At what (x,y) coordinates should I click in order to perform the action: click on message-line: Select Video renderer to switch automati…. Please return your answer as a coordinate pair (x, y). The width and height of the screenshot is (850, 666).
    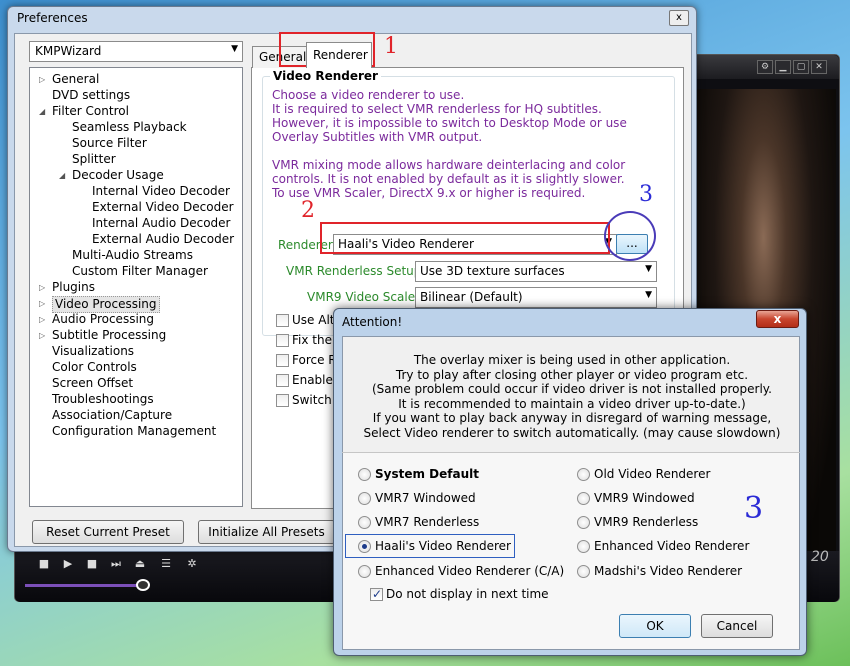
    Looking at the image, I should click on (572, 432).